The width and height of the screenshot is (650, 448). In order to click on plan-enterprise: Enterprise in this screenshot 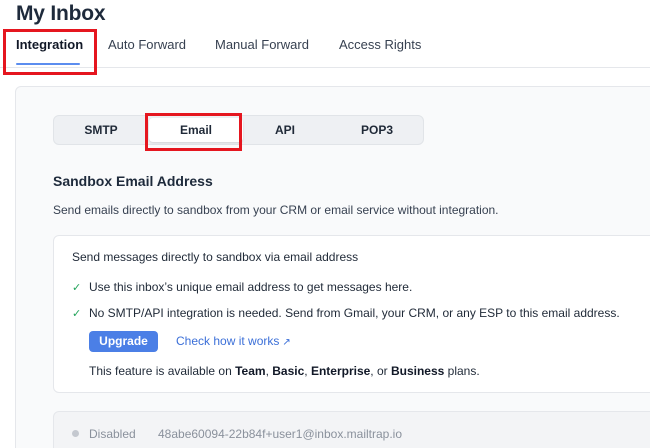, I will do `click(340, 371)`.